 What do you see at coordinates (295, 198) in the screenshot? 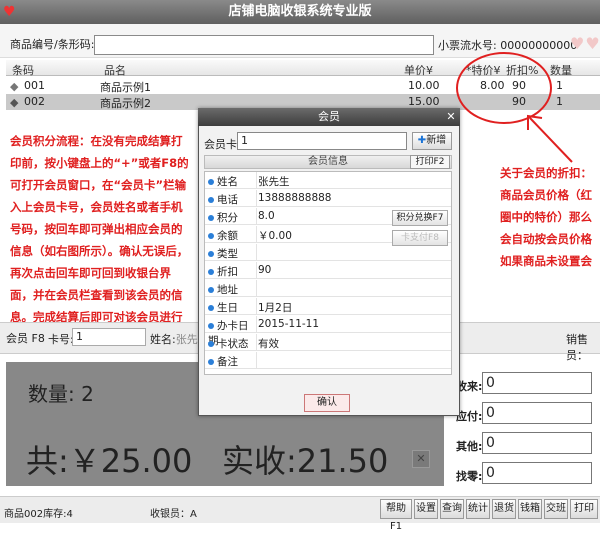
I see `field-value: 13888888888` at bounding box center [295, 198].